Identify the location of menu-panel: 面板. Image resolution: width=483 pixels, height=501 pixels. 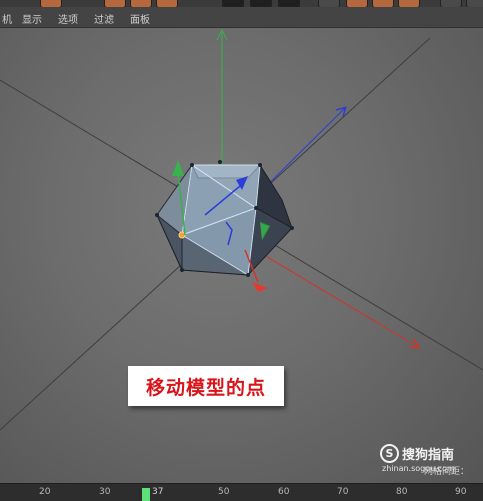
(140, 18).